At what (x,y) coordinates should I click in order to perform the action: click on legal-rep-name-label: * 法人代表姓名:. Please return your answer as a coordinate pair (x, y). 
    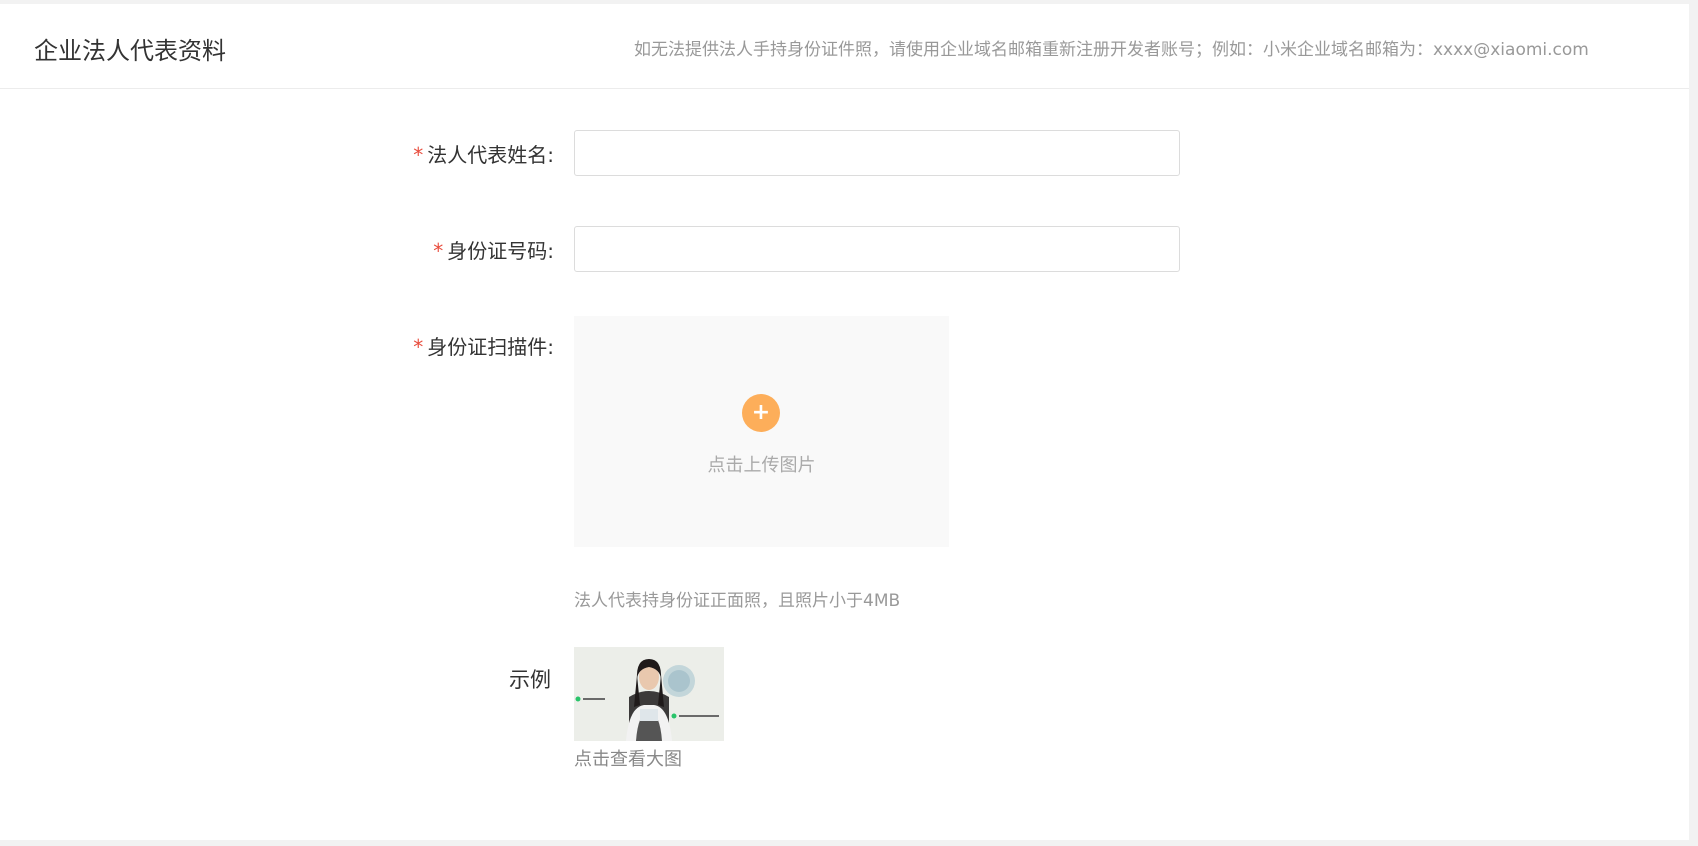
    Looking at the image, I should click on (483, 155).